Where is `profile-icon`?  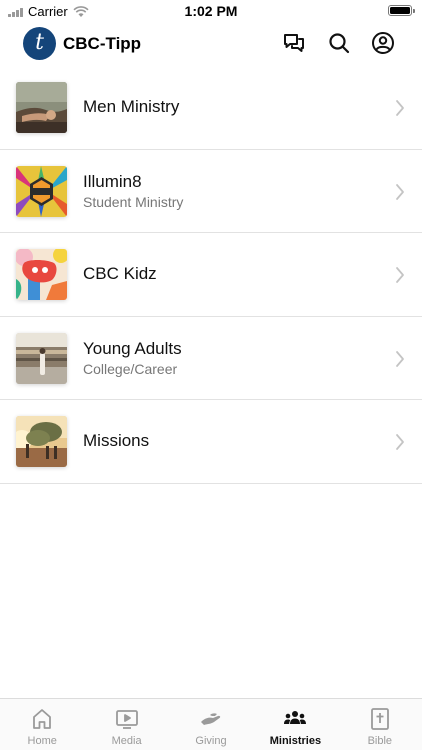
profile-icon is located at coordinates (383, 43).